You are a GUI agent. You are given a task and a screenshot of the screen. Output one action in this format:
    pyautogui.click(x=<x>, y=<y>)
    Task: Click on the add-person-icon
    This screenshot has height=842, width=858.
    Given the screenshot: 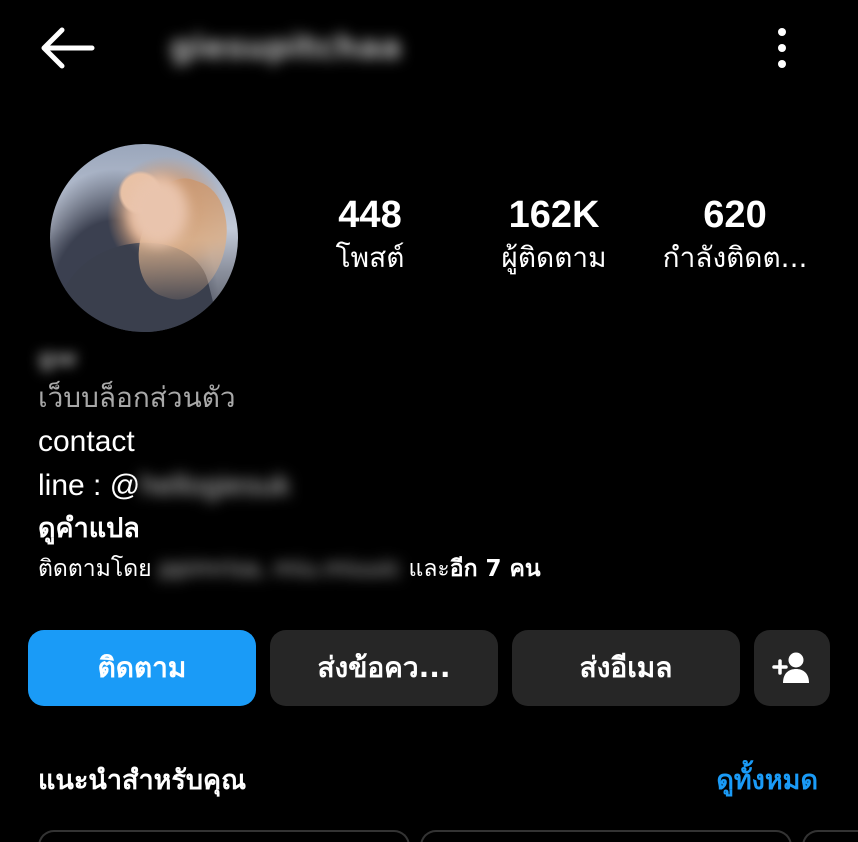 What is the action you would take?
    pyautogui.click(x=790, y=667)
    